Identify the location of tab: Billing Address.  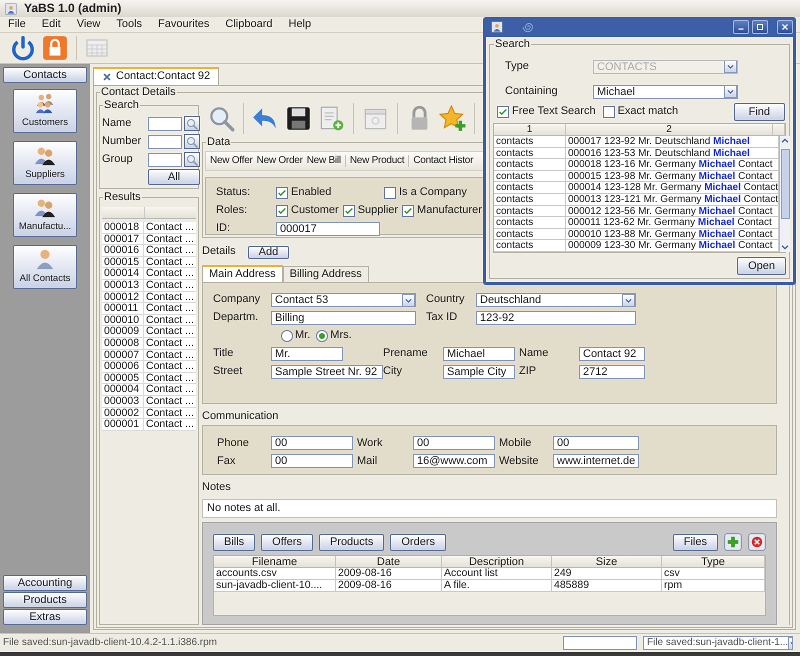
(325, 274).